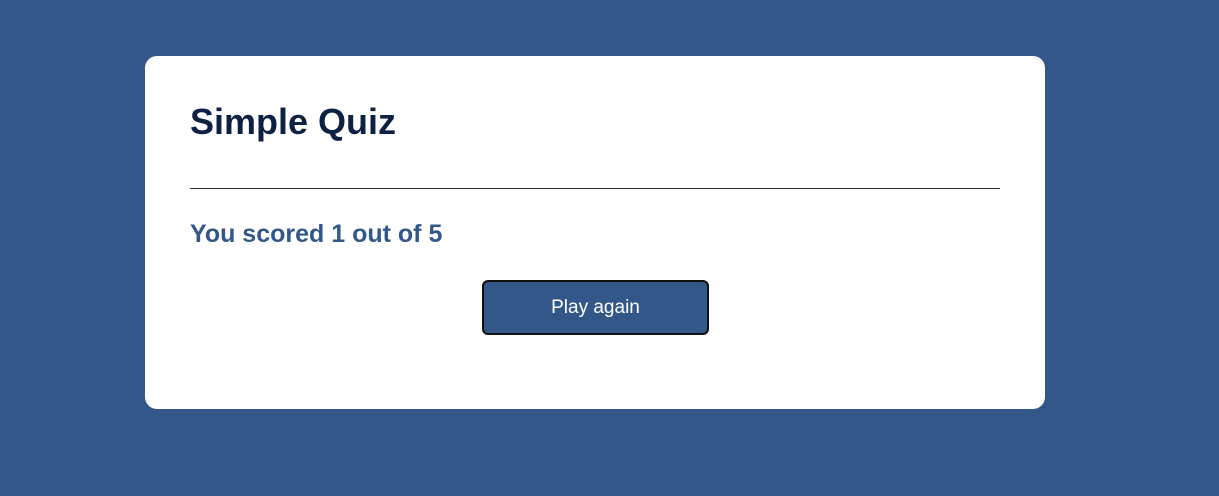 The height and width of the screenshot is (496, 1219). What do you see at coordinates (595, 307) in the screenshot?
I see `play-again-button: Play again` at bounding box center [595, 307].